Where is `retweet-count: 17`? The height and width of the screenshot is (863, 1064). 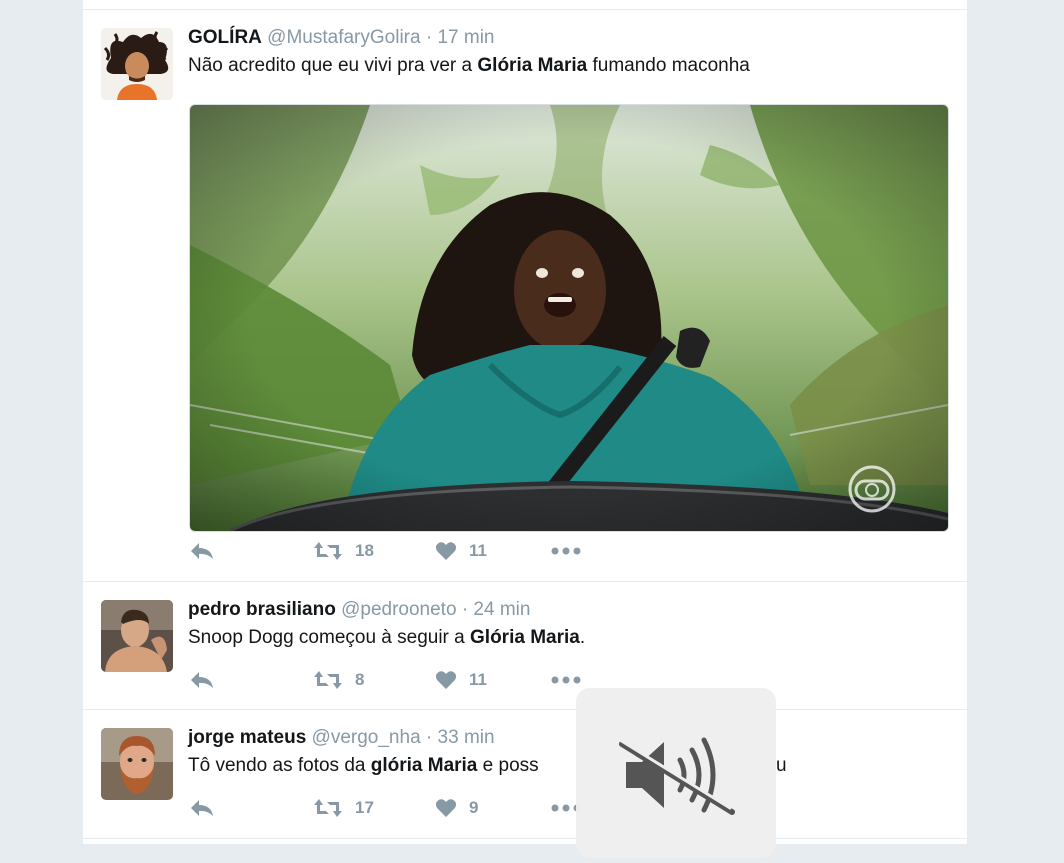 retweet-count: 17 is located at coordinates (364, 807).